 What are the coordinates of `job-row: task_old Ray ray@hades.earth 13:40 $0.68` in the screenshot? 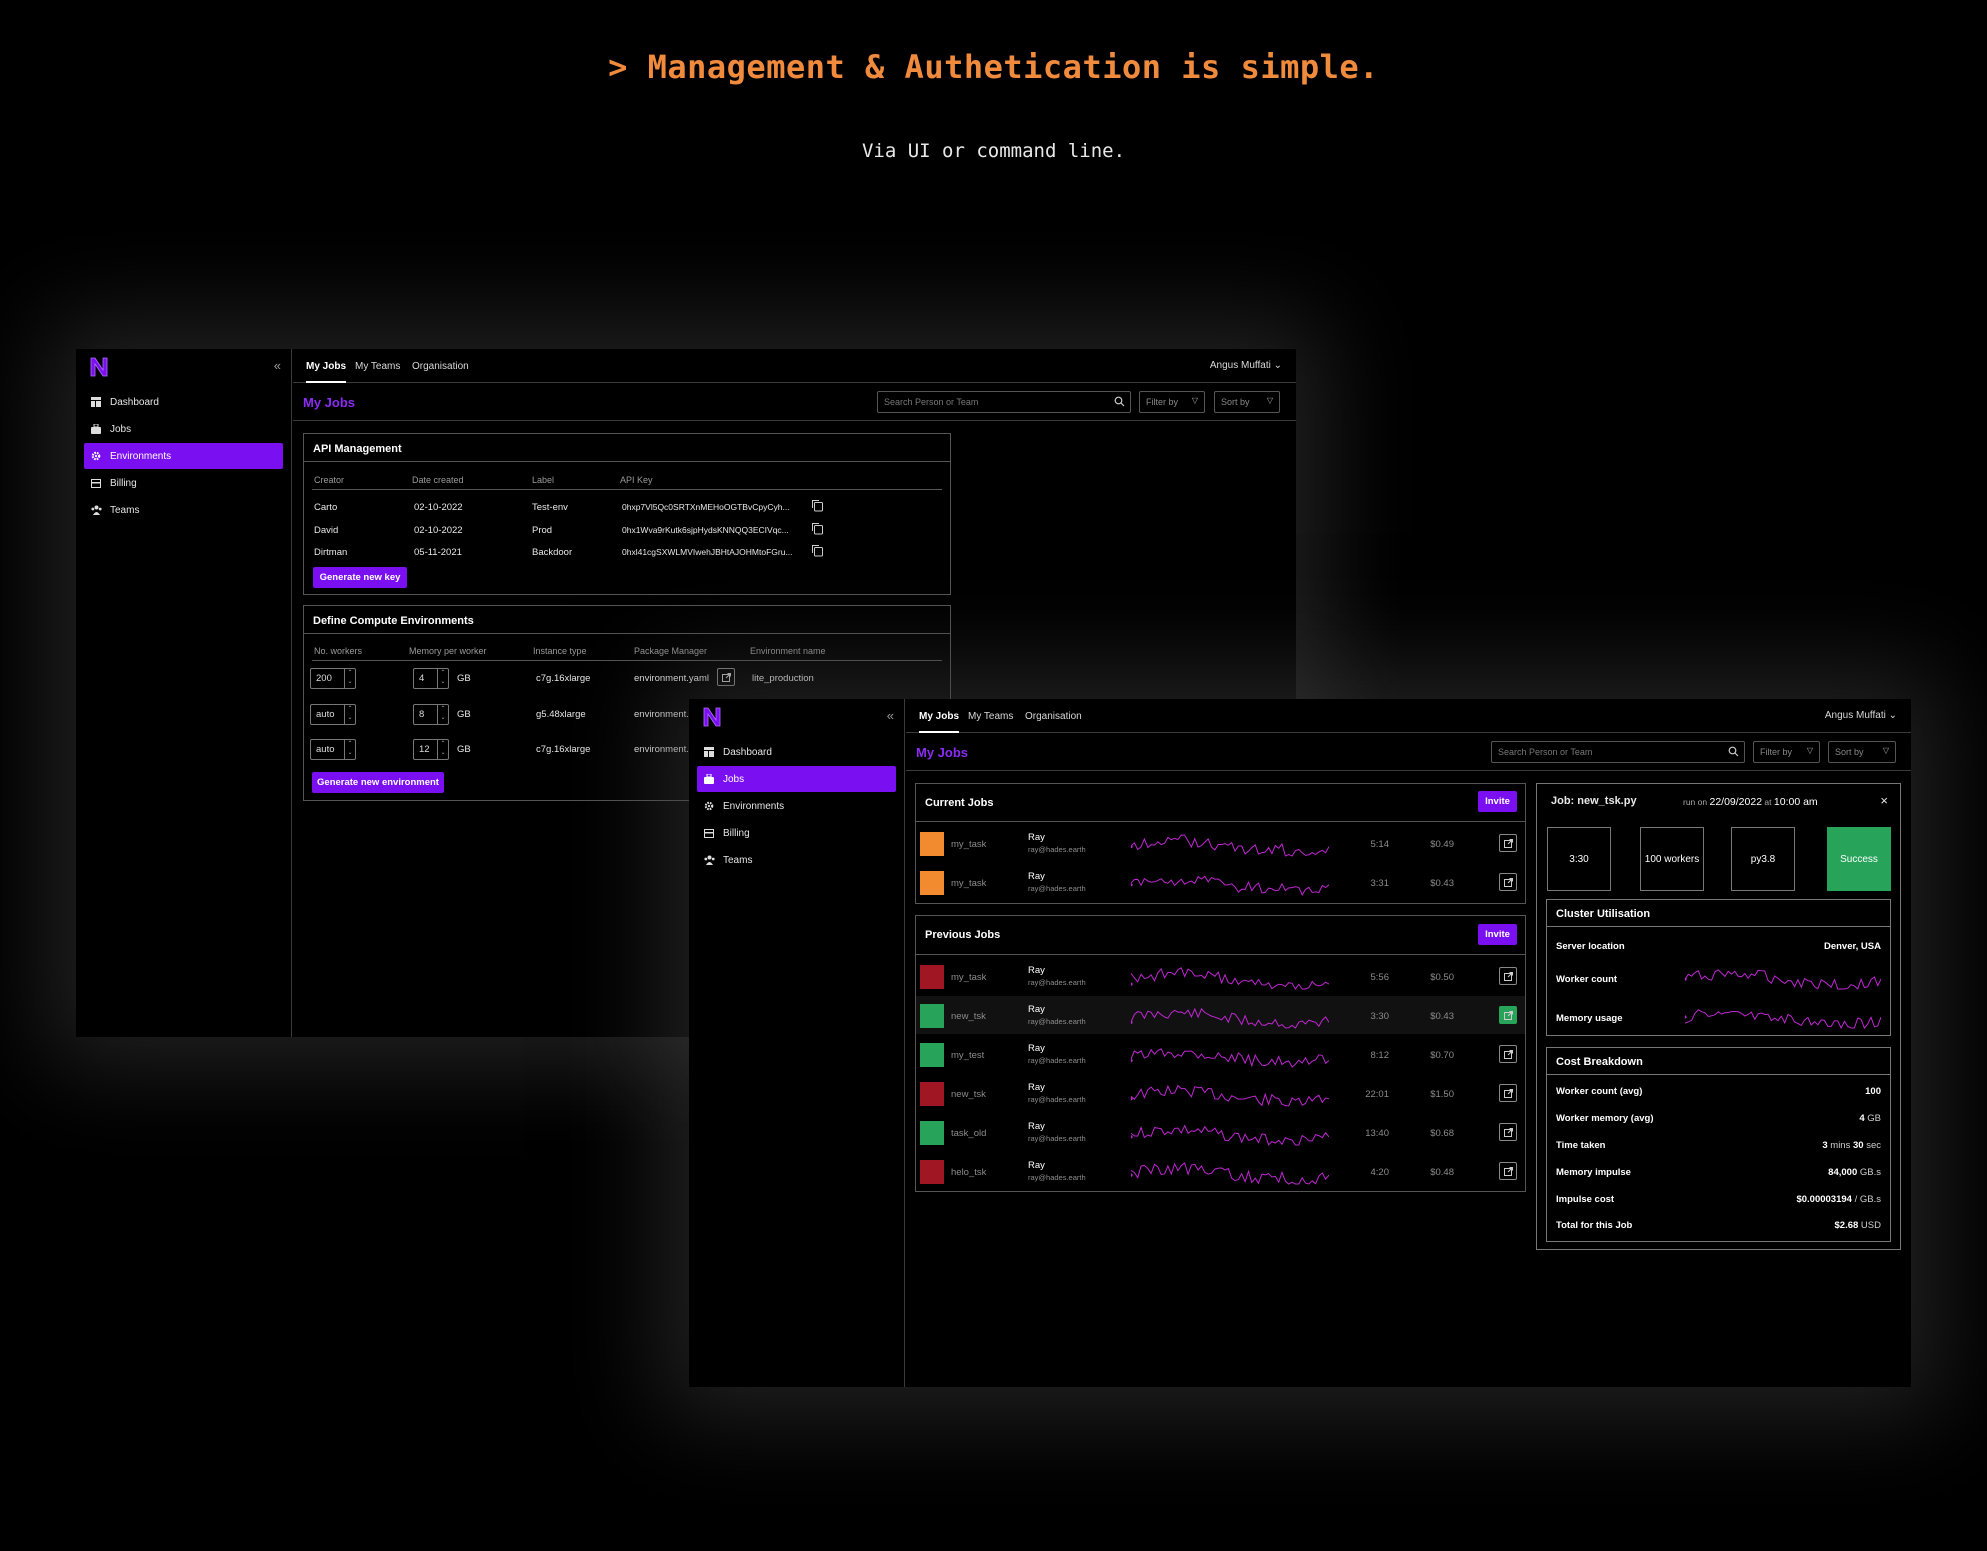 It's located at (1220, 1132).